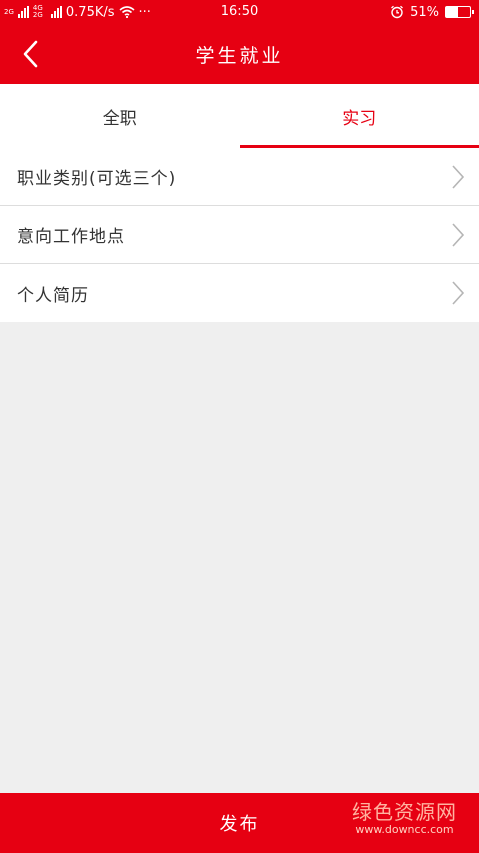 This screenshot has height=853, width=479. What do you see at coordinates (97, 179) in the screenshot?
I see `list-item-label: 职业类别(可选三个)` at bounding box center [97, 179].